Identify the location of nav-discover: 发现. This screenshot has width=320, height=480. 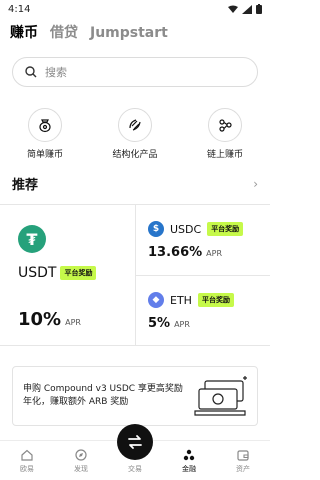
(81, 460).